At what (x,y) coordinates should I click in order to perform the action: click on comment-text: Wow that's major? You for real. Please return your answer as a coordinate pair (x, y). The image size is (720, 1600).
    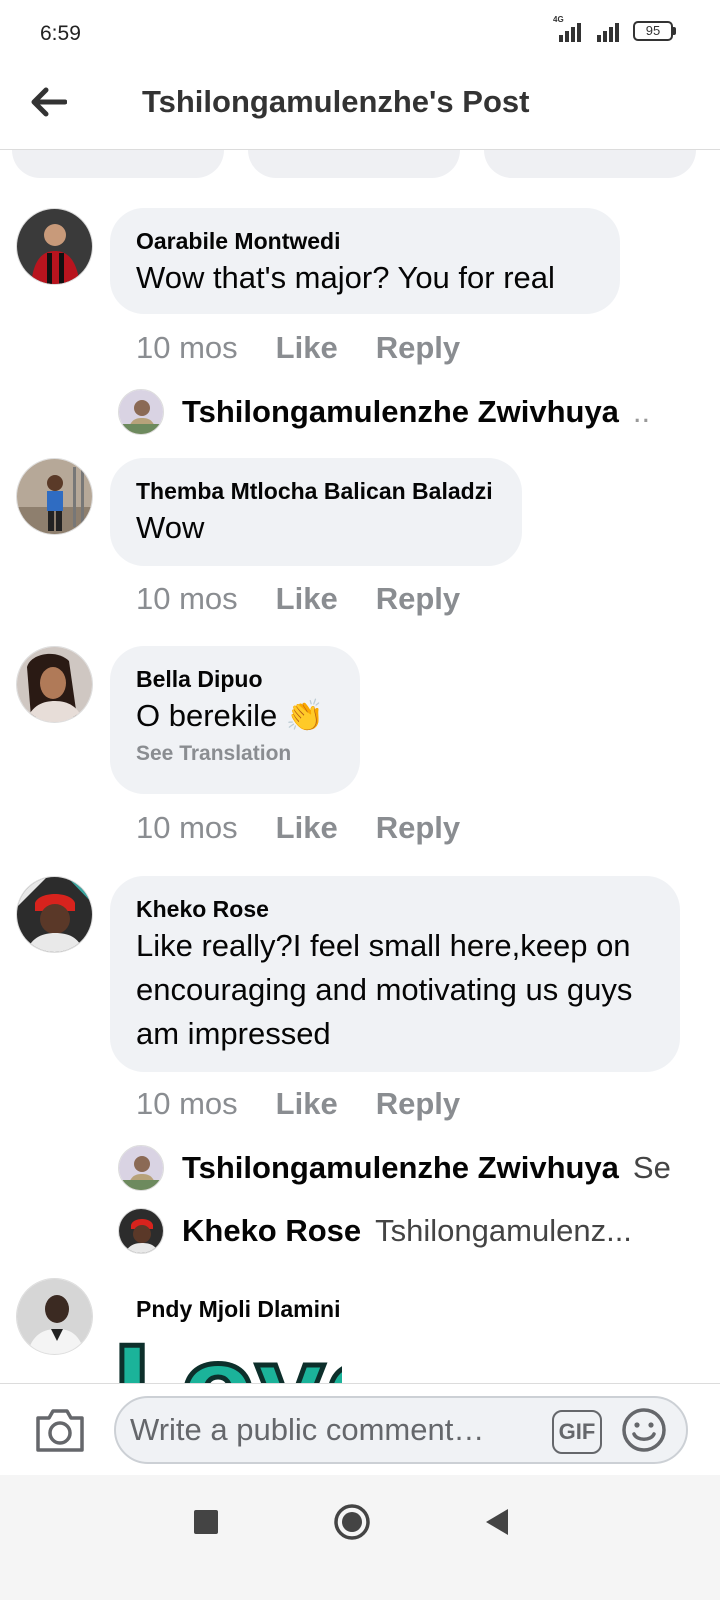
    Looking at the image, I should click on (345, 277).